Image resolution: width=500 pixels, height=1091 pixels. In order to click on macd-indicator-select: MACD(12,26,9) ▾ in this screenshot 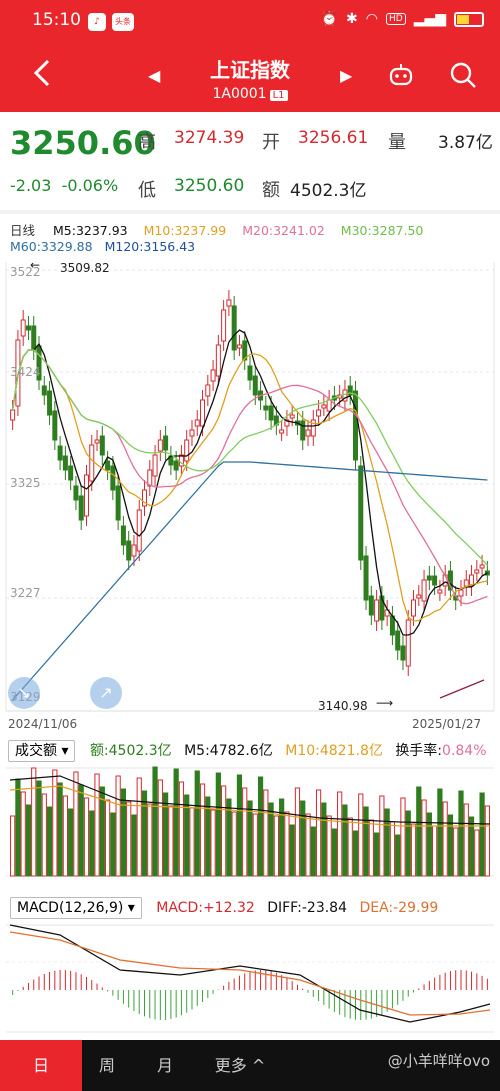, I will do `click(76, 908)`.